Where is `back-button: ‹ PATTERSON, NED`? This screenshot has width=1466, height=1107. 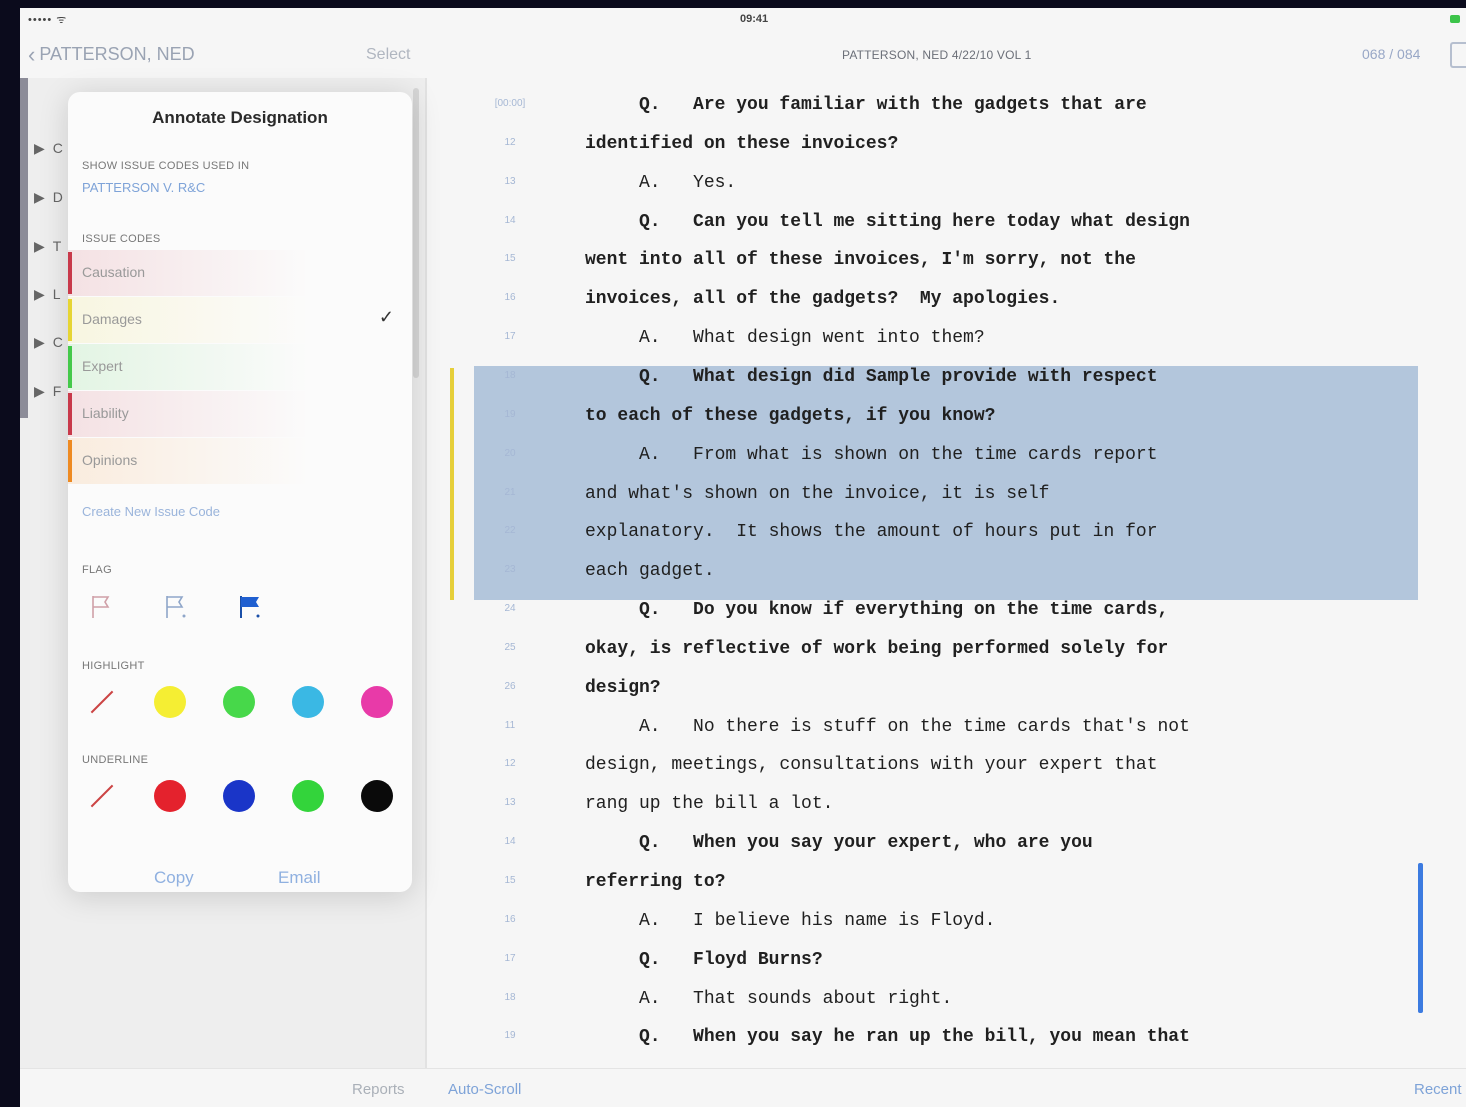 back-button: ‹ PATTERSON, NED is located at coordinates (111, 54).